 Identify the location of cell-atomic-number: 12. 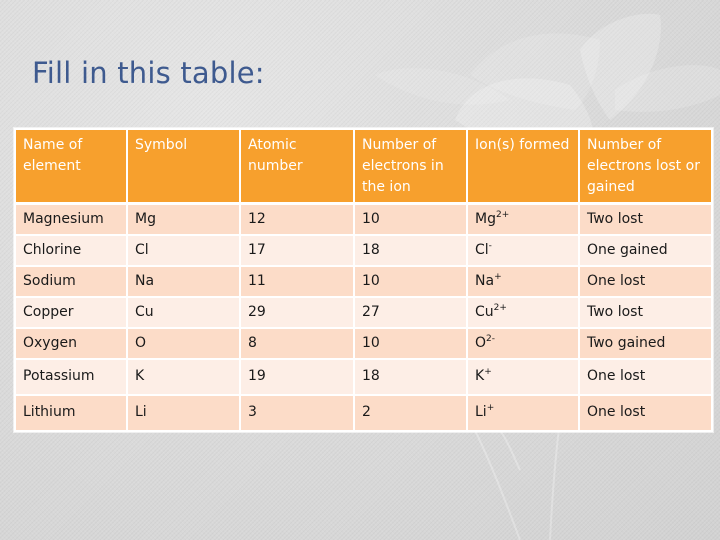
(297, 219).